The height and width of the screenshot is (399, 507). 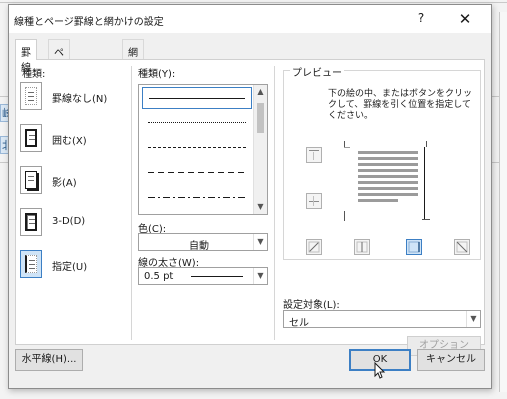 What do you see at coordinates (199, 246) in the screenshot?
I see `color-value: 自動` at bounding box center [199, 246].